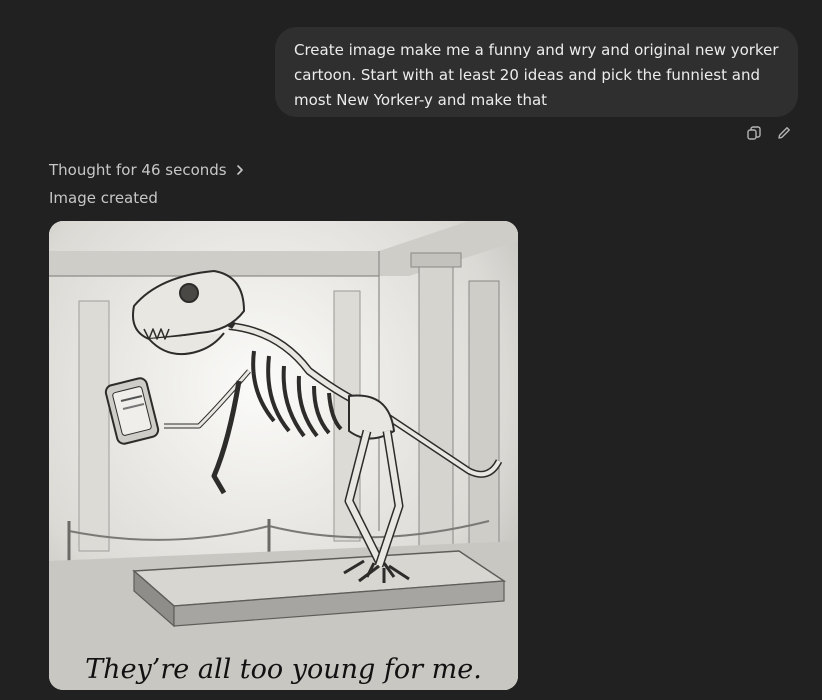 The height and width of the screenshot is (700, 822). Describe the element at coordinates (769, 133) in the screenshot. I see `message-actions` at that location.